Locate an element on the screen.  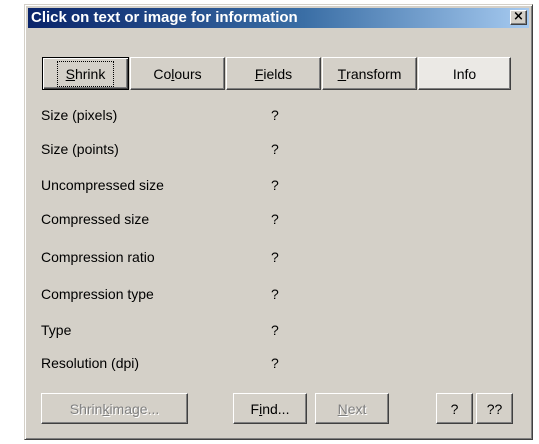
next-button: Next is located at coordinates (352, 408).